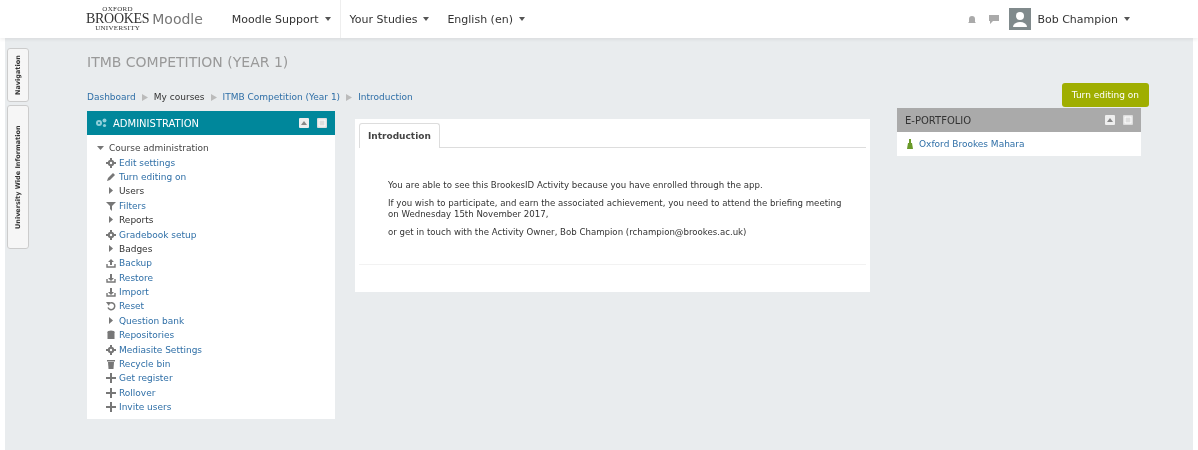 Image resolution: width=1198 pixels, height=450 pixels. Describe the element at coordinates (111, 176) in the screenshot. I see `pencil-icon` at that location.